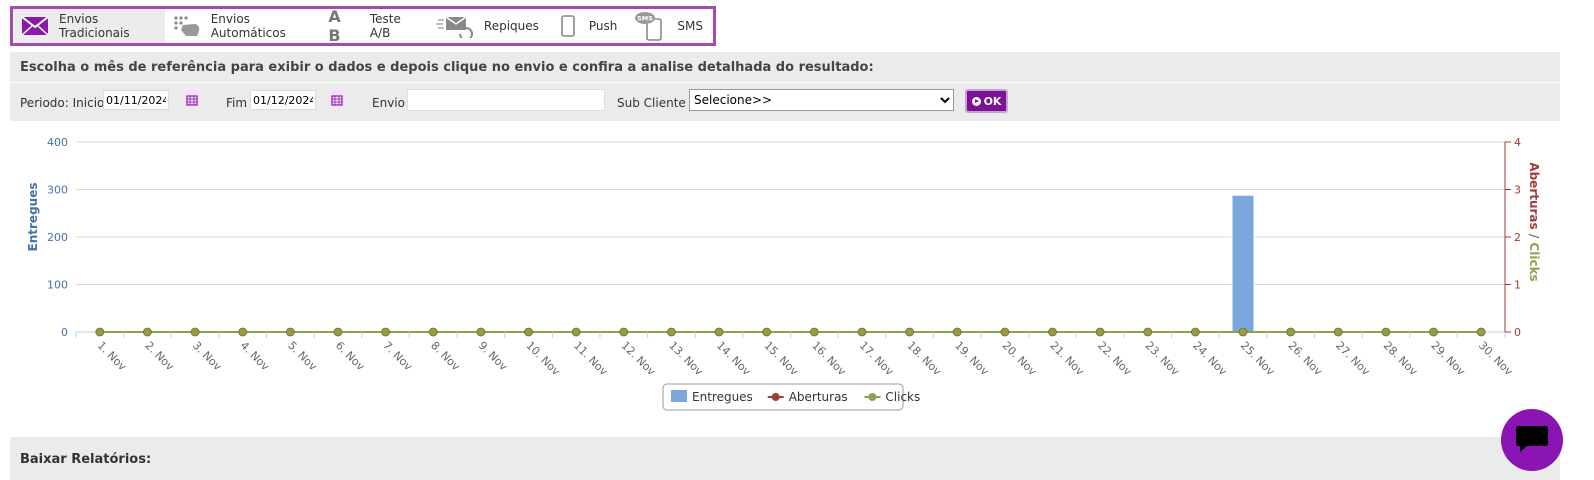  Describe the element at coordinates (568, 26) in the screenshot. I see `phone-icon` at that location.